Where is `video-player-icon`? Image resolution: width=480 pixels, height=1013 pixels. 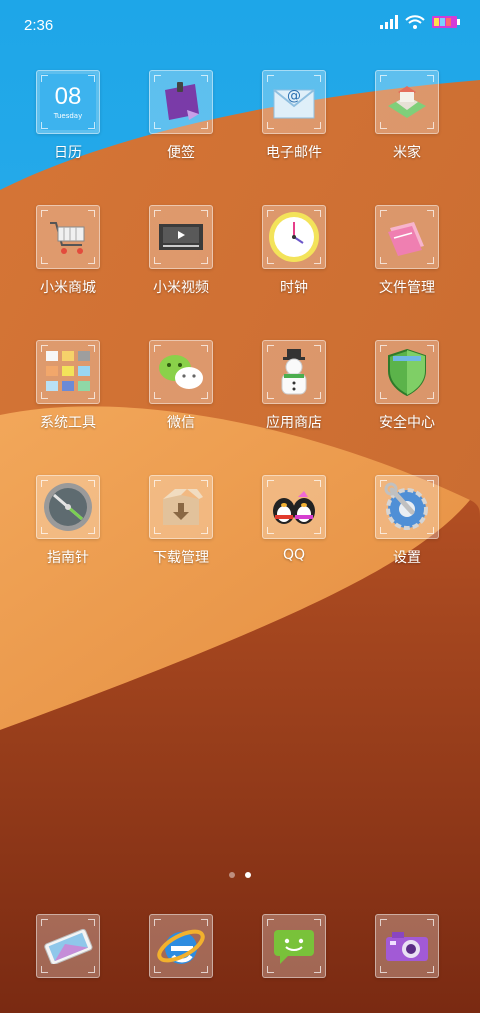 video-player-icon is located at coordinates (181, 237).